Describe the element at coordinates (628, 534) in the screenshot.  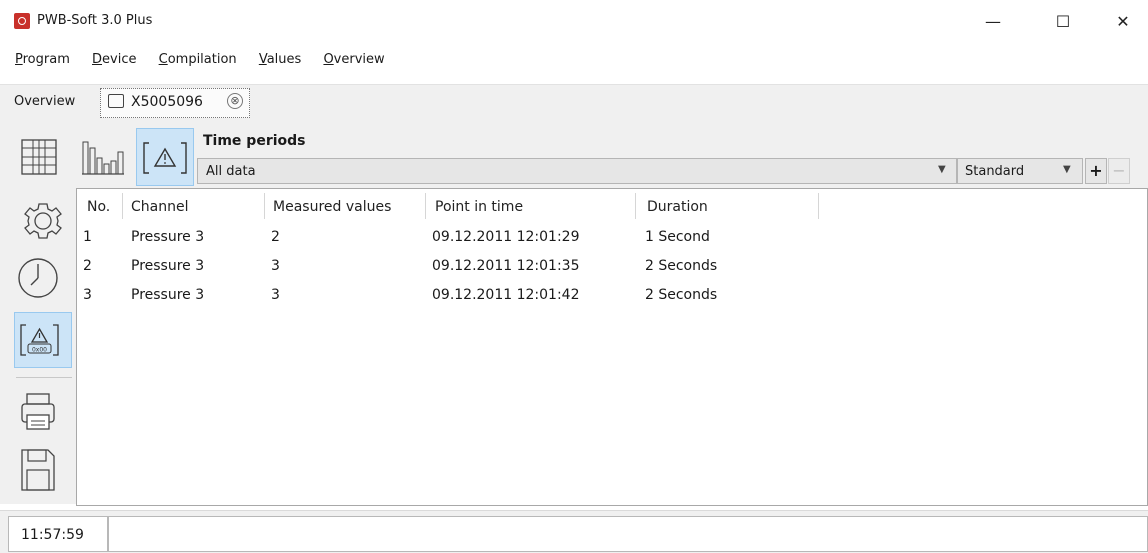
I see `status-message-field` at that location.